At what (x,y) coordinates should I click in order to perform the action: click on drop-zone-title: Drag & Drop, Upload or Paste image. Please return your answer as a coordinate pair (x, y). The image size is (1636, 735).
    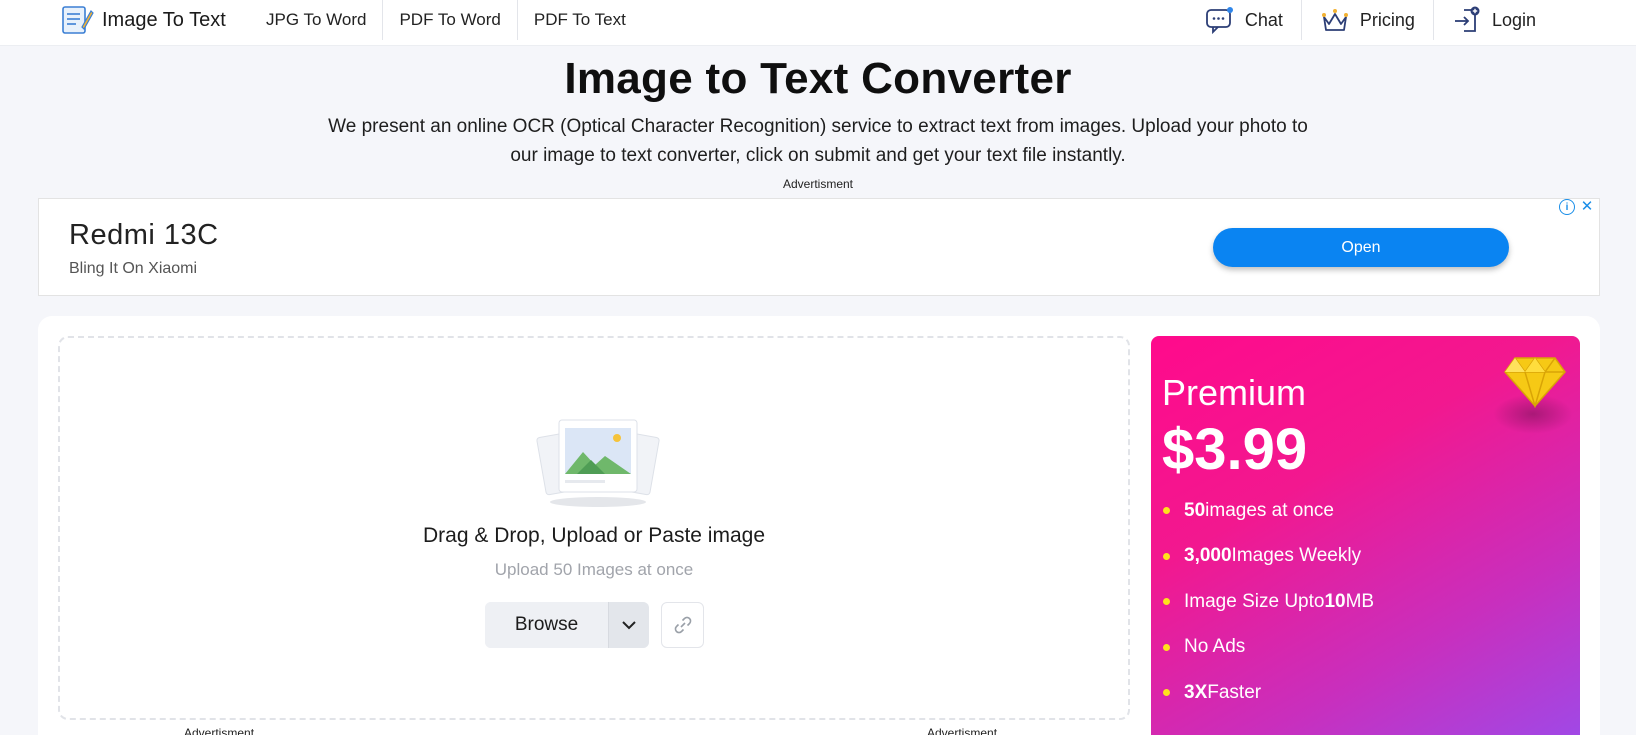
    Looking at the image, I should click on (594, 535).